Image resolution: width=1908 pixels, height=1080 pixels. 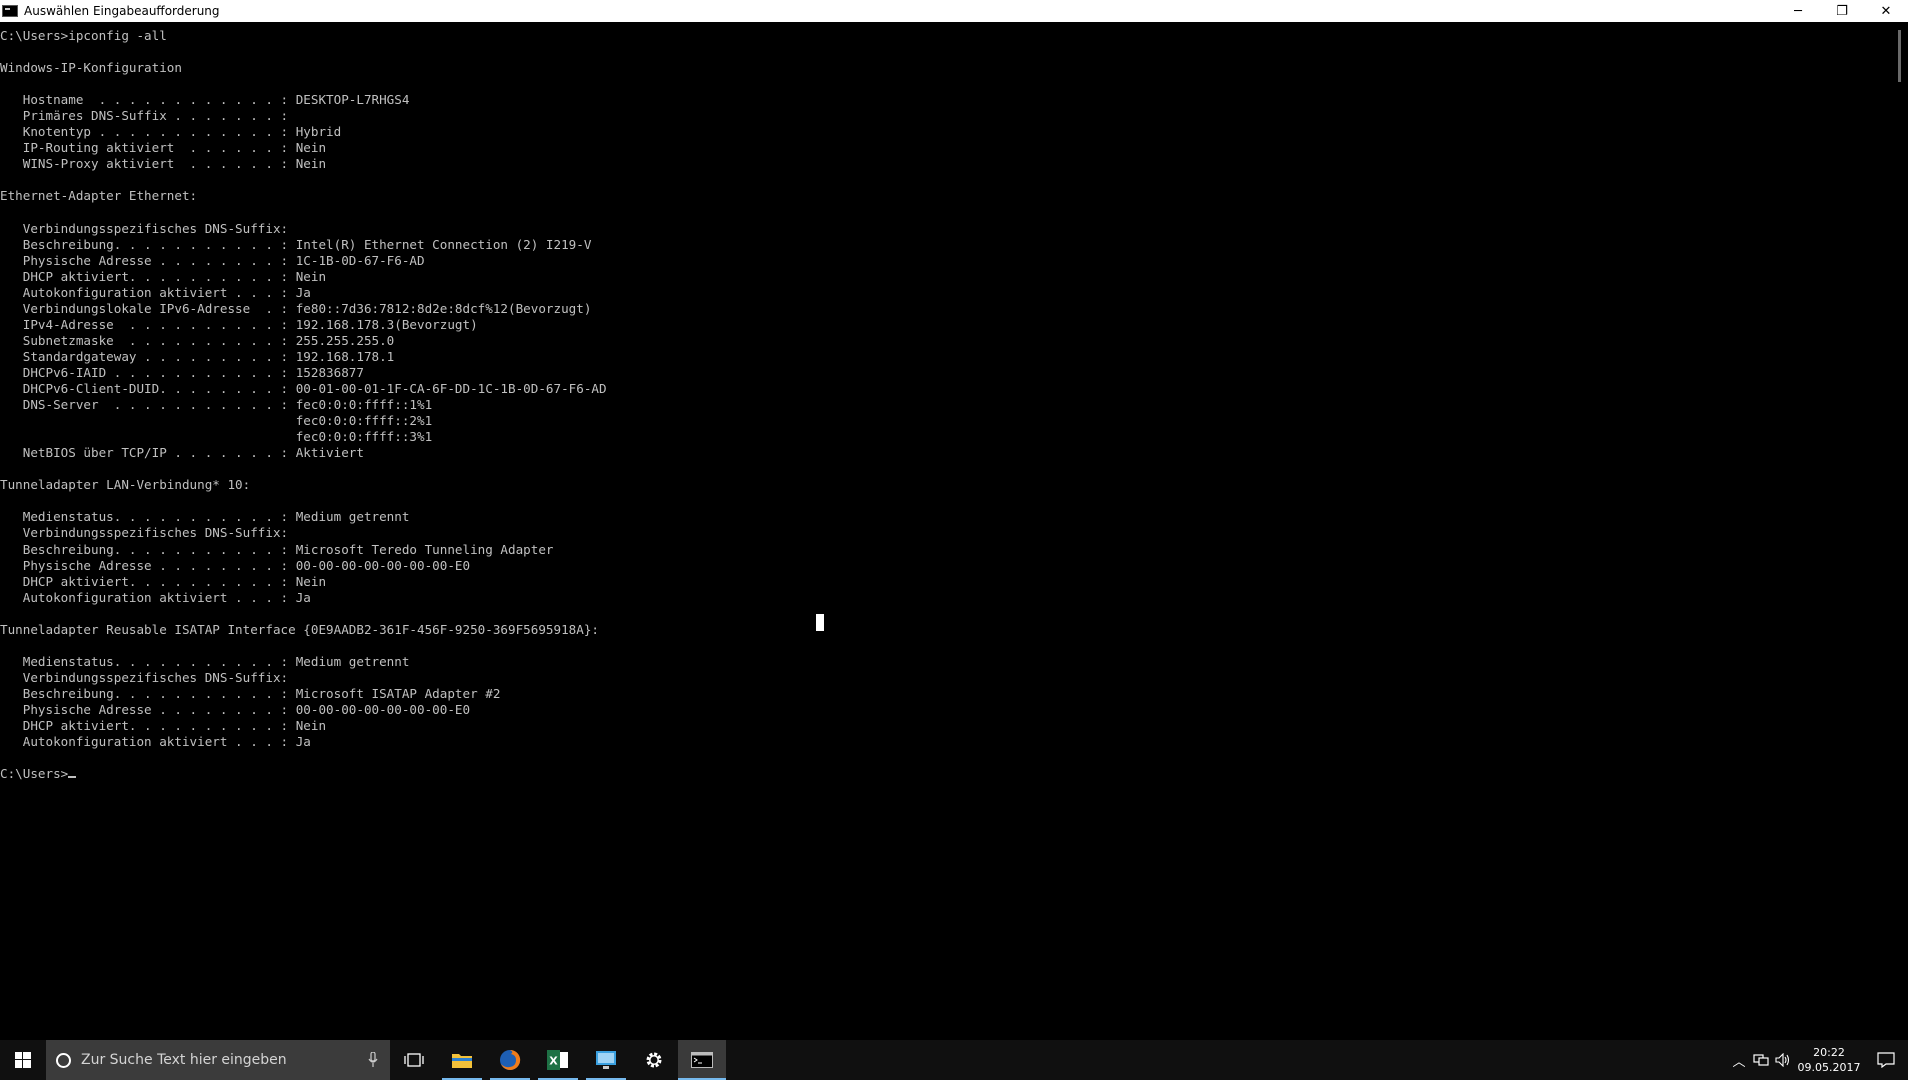 I want to click on chevron-up-icon: ︿, so click(x=1739, y=1062).